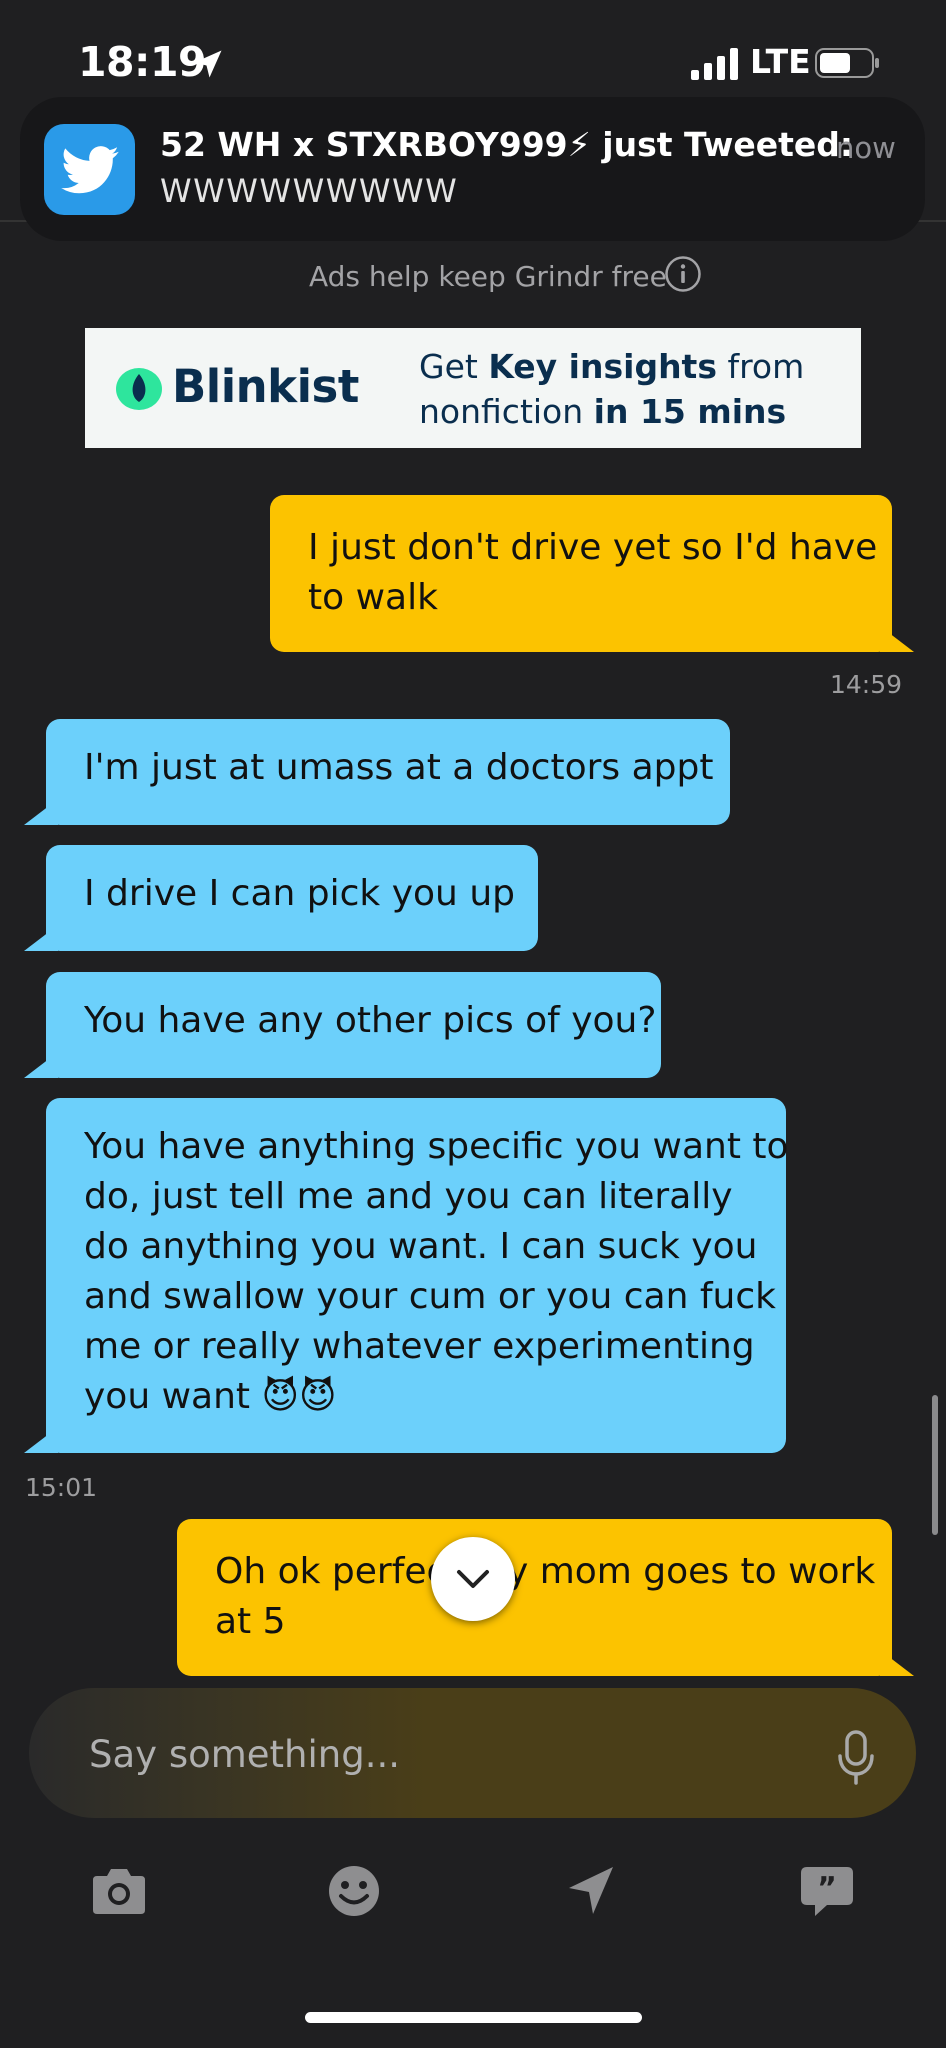  Describe the element at coordinates (430, 1296) in the screenshot. I see `message-line: and swallow your cum or you can fuck` at that location.